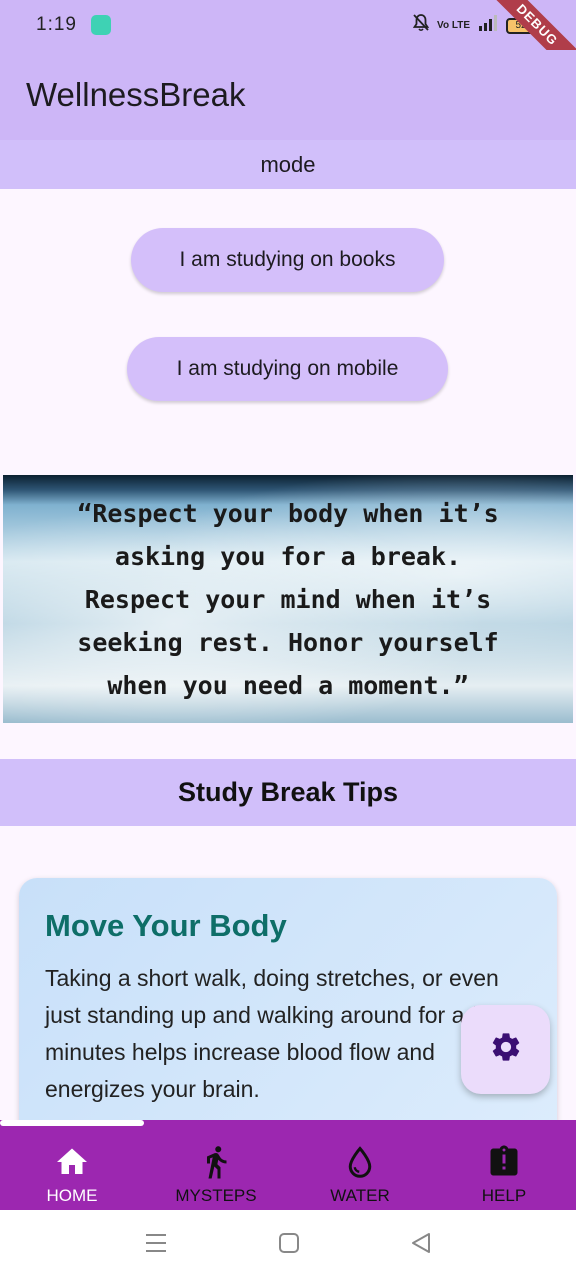 This screenshot has width=576, height=1280. I want to click on tips-header: Study Break Tips, so click(288, 792).